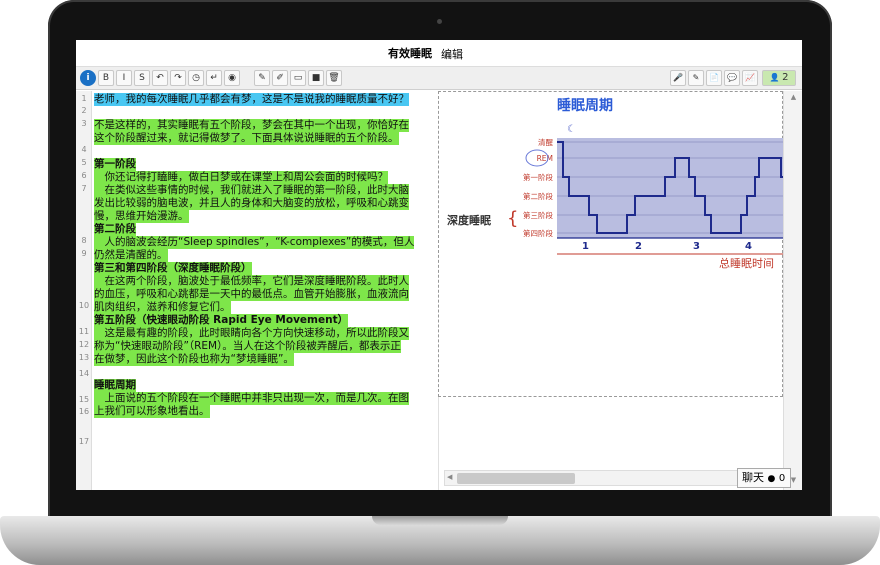  I want to click on editor-line: 这个阶段醒过来，就记得做梦了。下面具体说说睡眠的五个阶段。, so click(246, 138).